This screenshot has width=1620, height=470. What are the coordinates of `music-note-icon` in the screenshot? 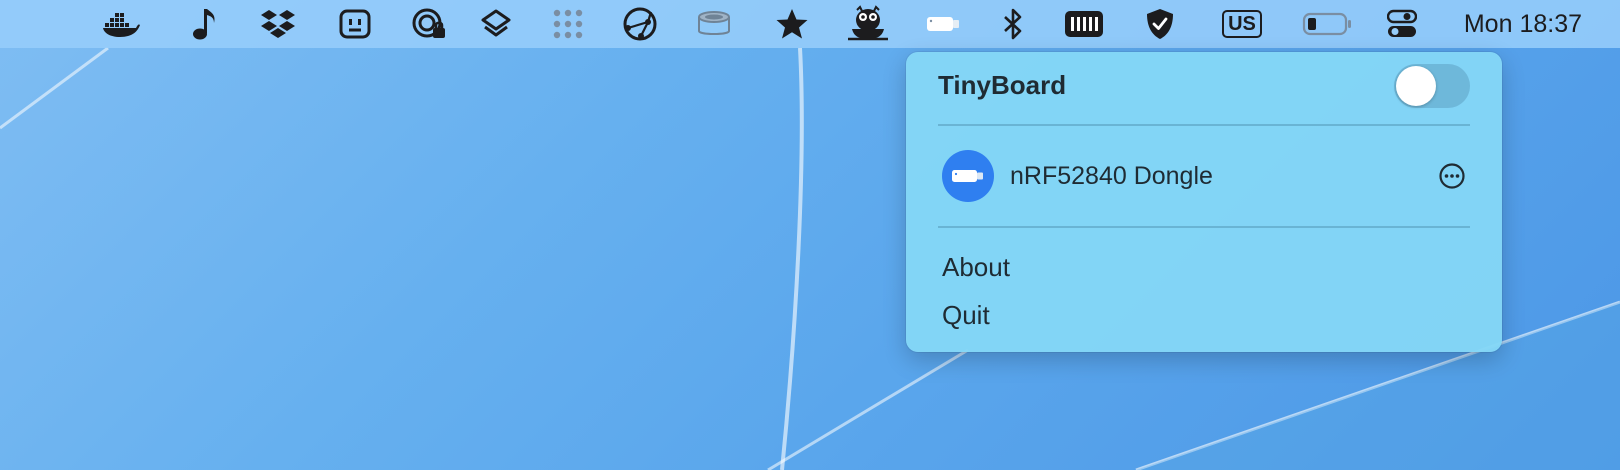 It's located at (205, 24).